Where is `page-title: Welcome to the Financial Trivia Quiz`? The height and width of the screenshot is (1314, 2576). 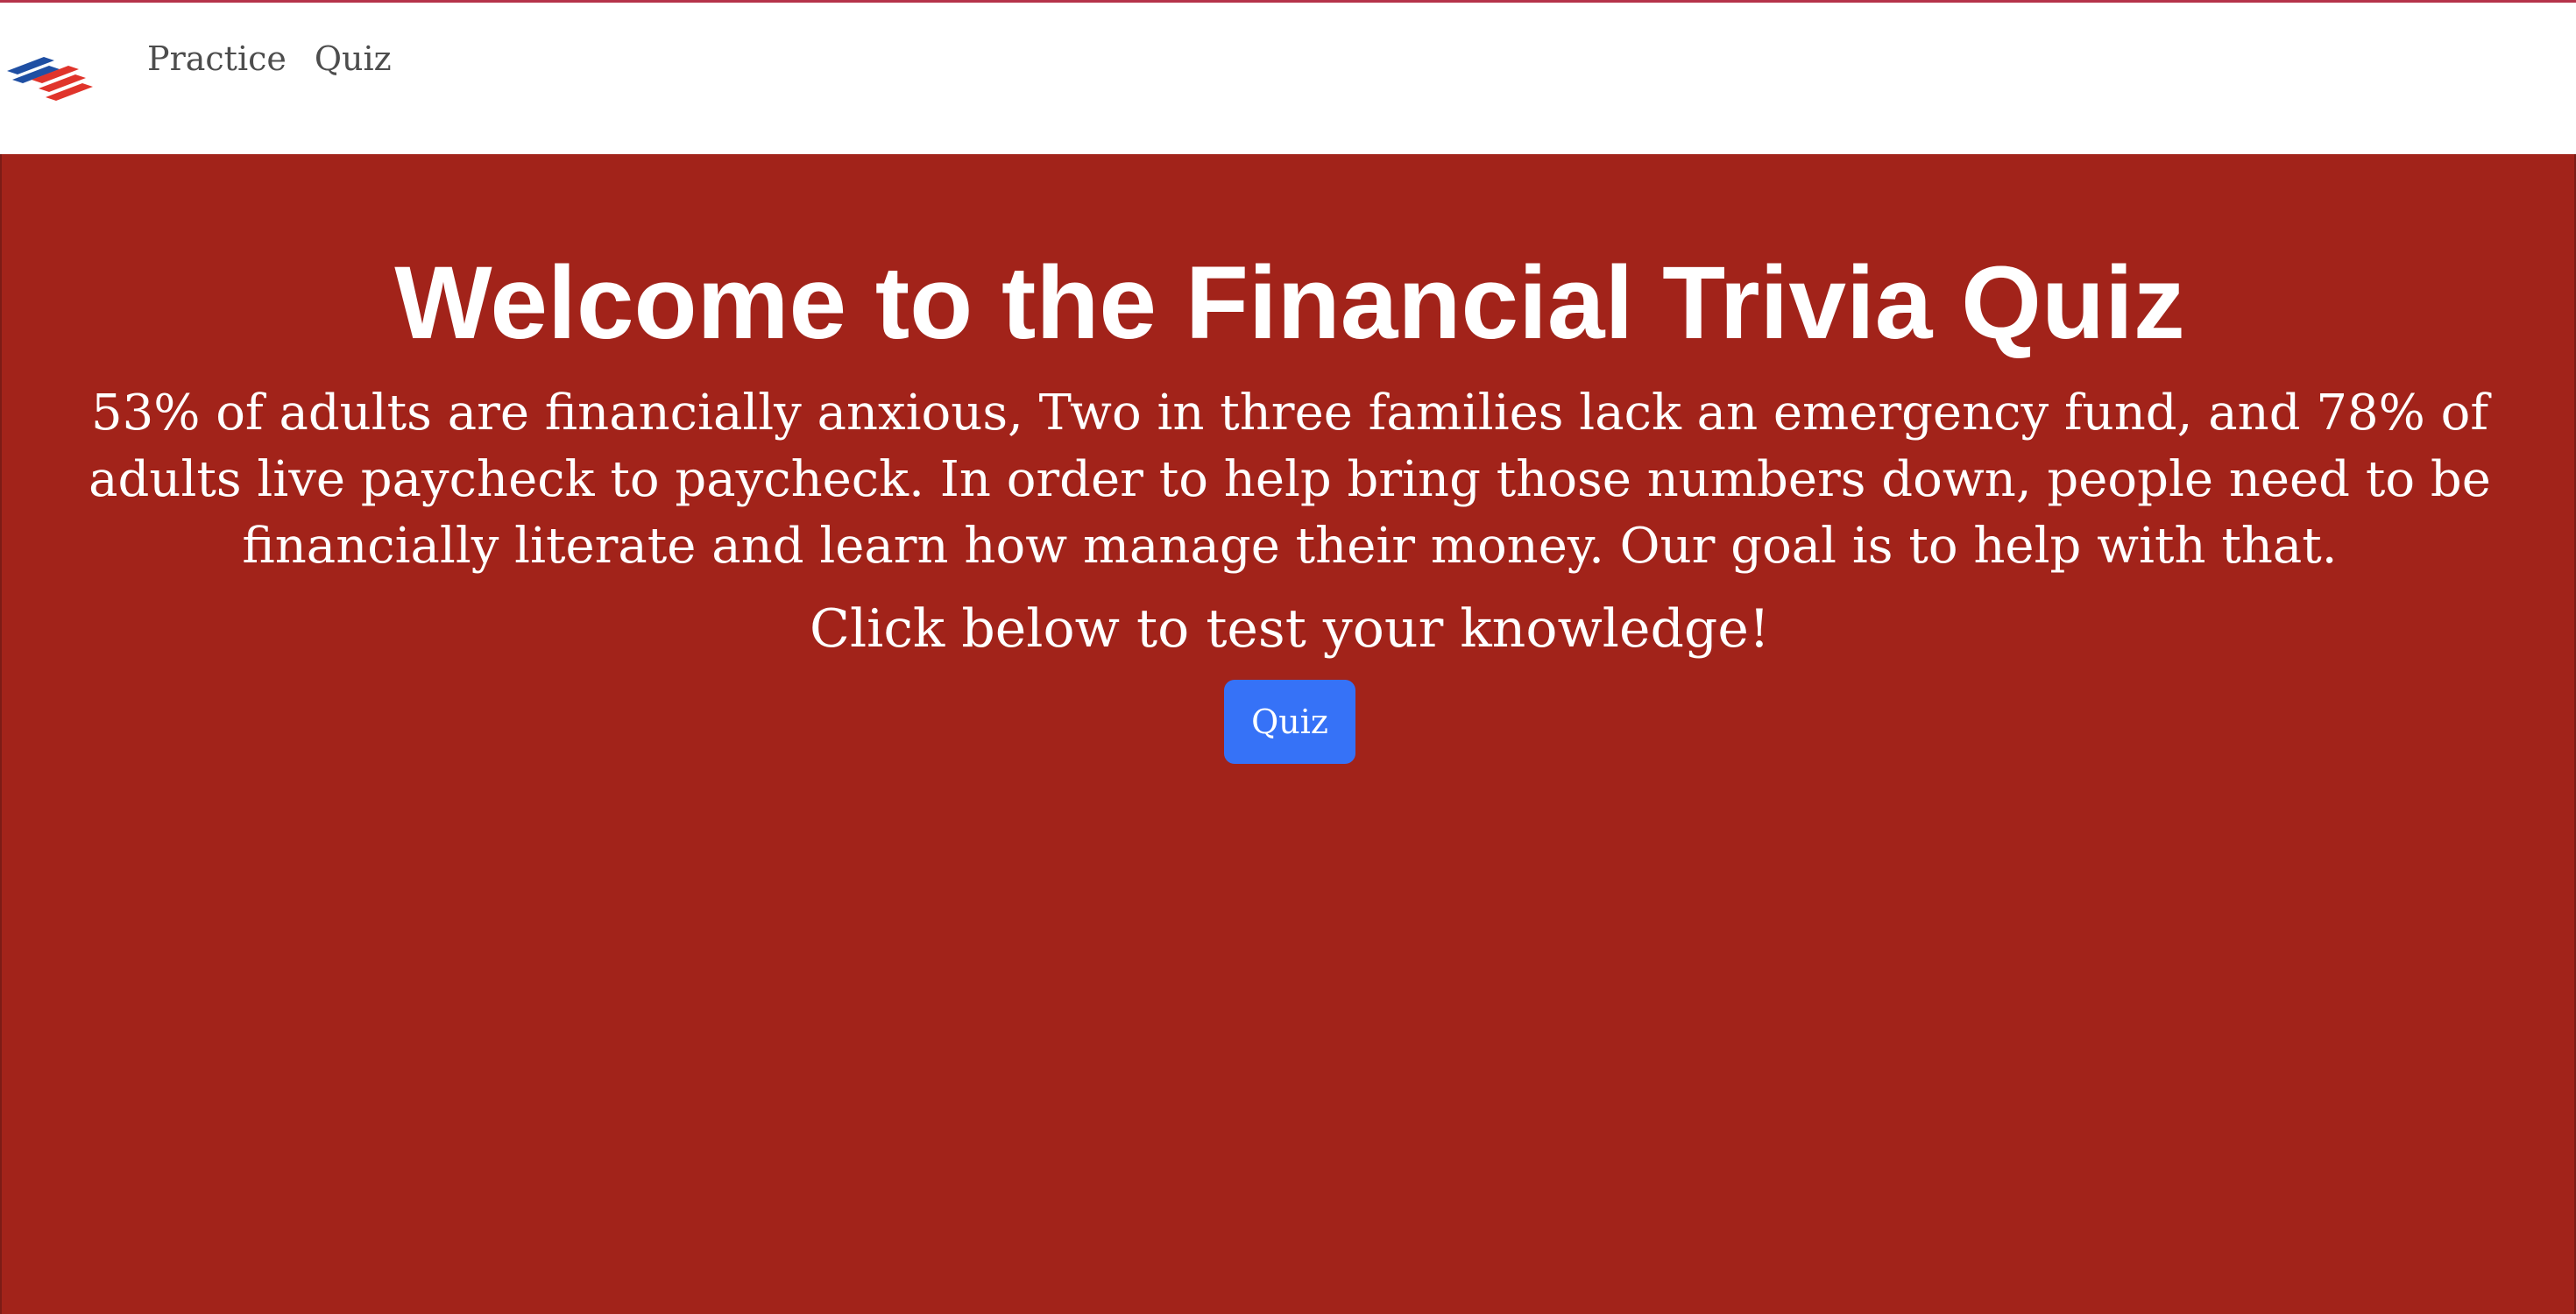
page-title: Welcome to the Financial Trivia Quiz is located at coordinates (1289, 303).